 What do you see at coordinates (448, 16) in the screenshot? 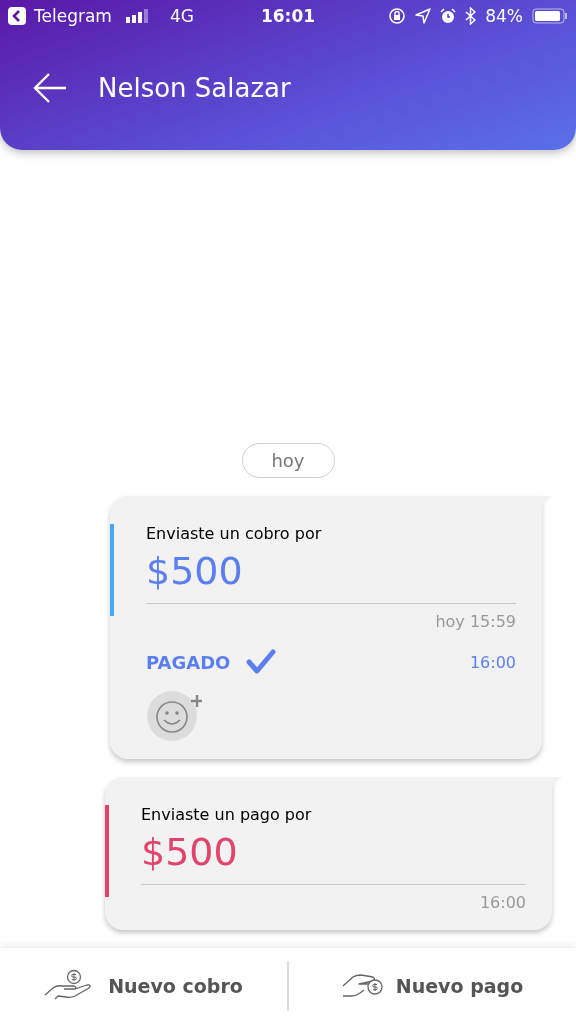
I see `alarm-icon` at bounding box center [448, 16].